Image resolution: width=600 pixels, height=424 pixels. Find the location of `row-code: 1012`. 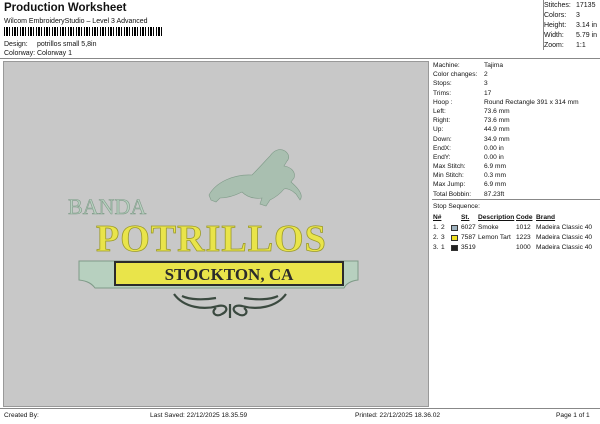

row-code: 1012 is located at coordinates (523, 227).